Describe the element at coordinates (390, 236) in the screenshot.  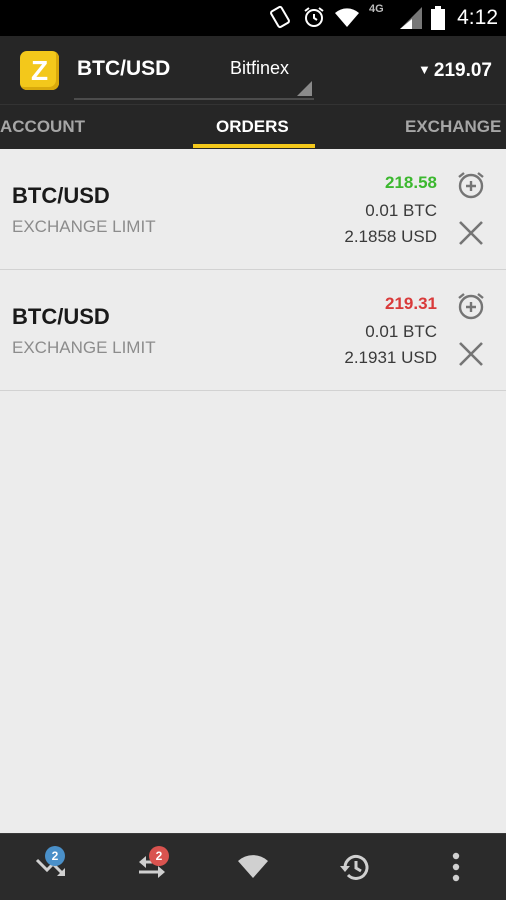
I see `order-total: 2.1858 USD` at that location.